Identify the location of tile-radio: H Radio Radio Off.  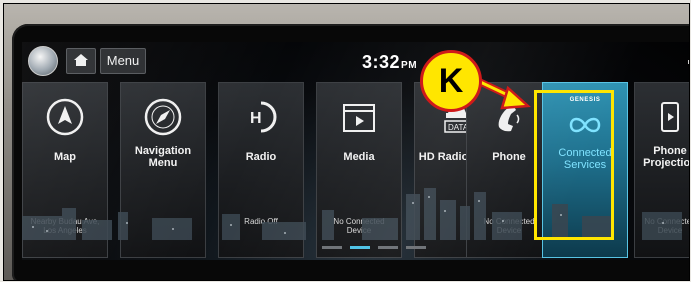
(261, 170).